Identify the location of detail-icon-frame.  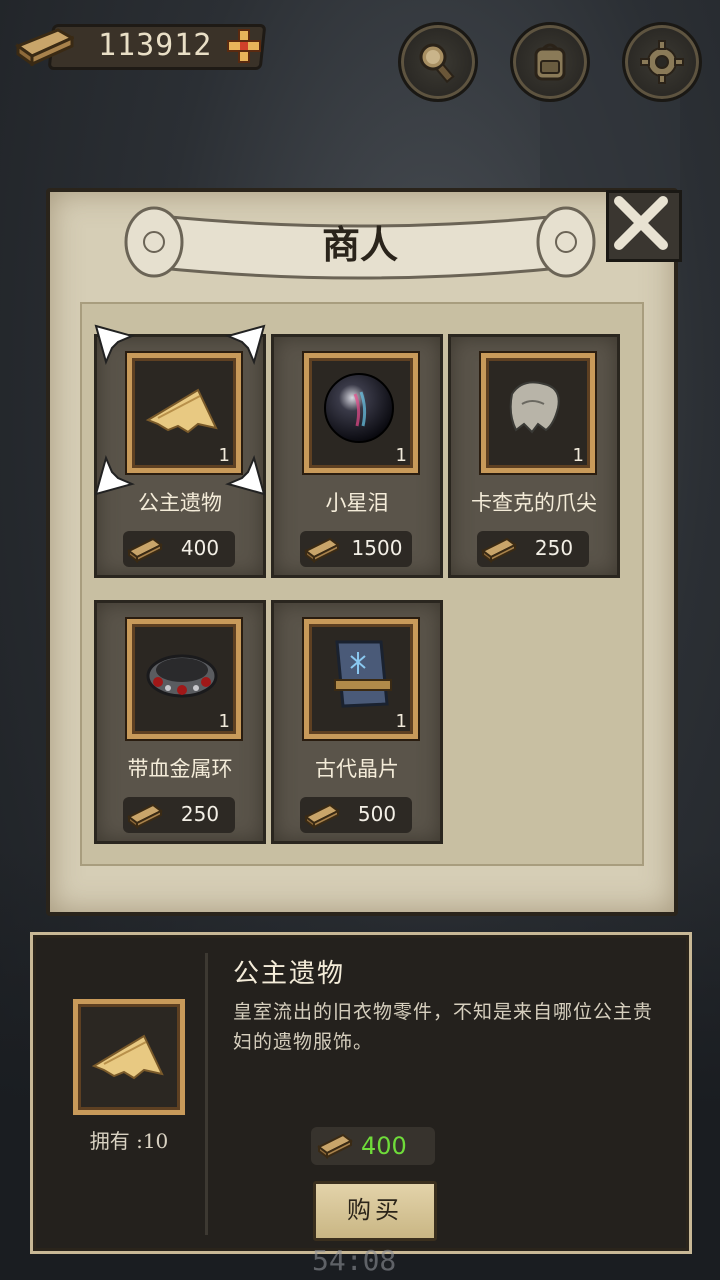
(129, 1057).